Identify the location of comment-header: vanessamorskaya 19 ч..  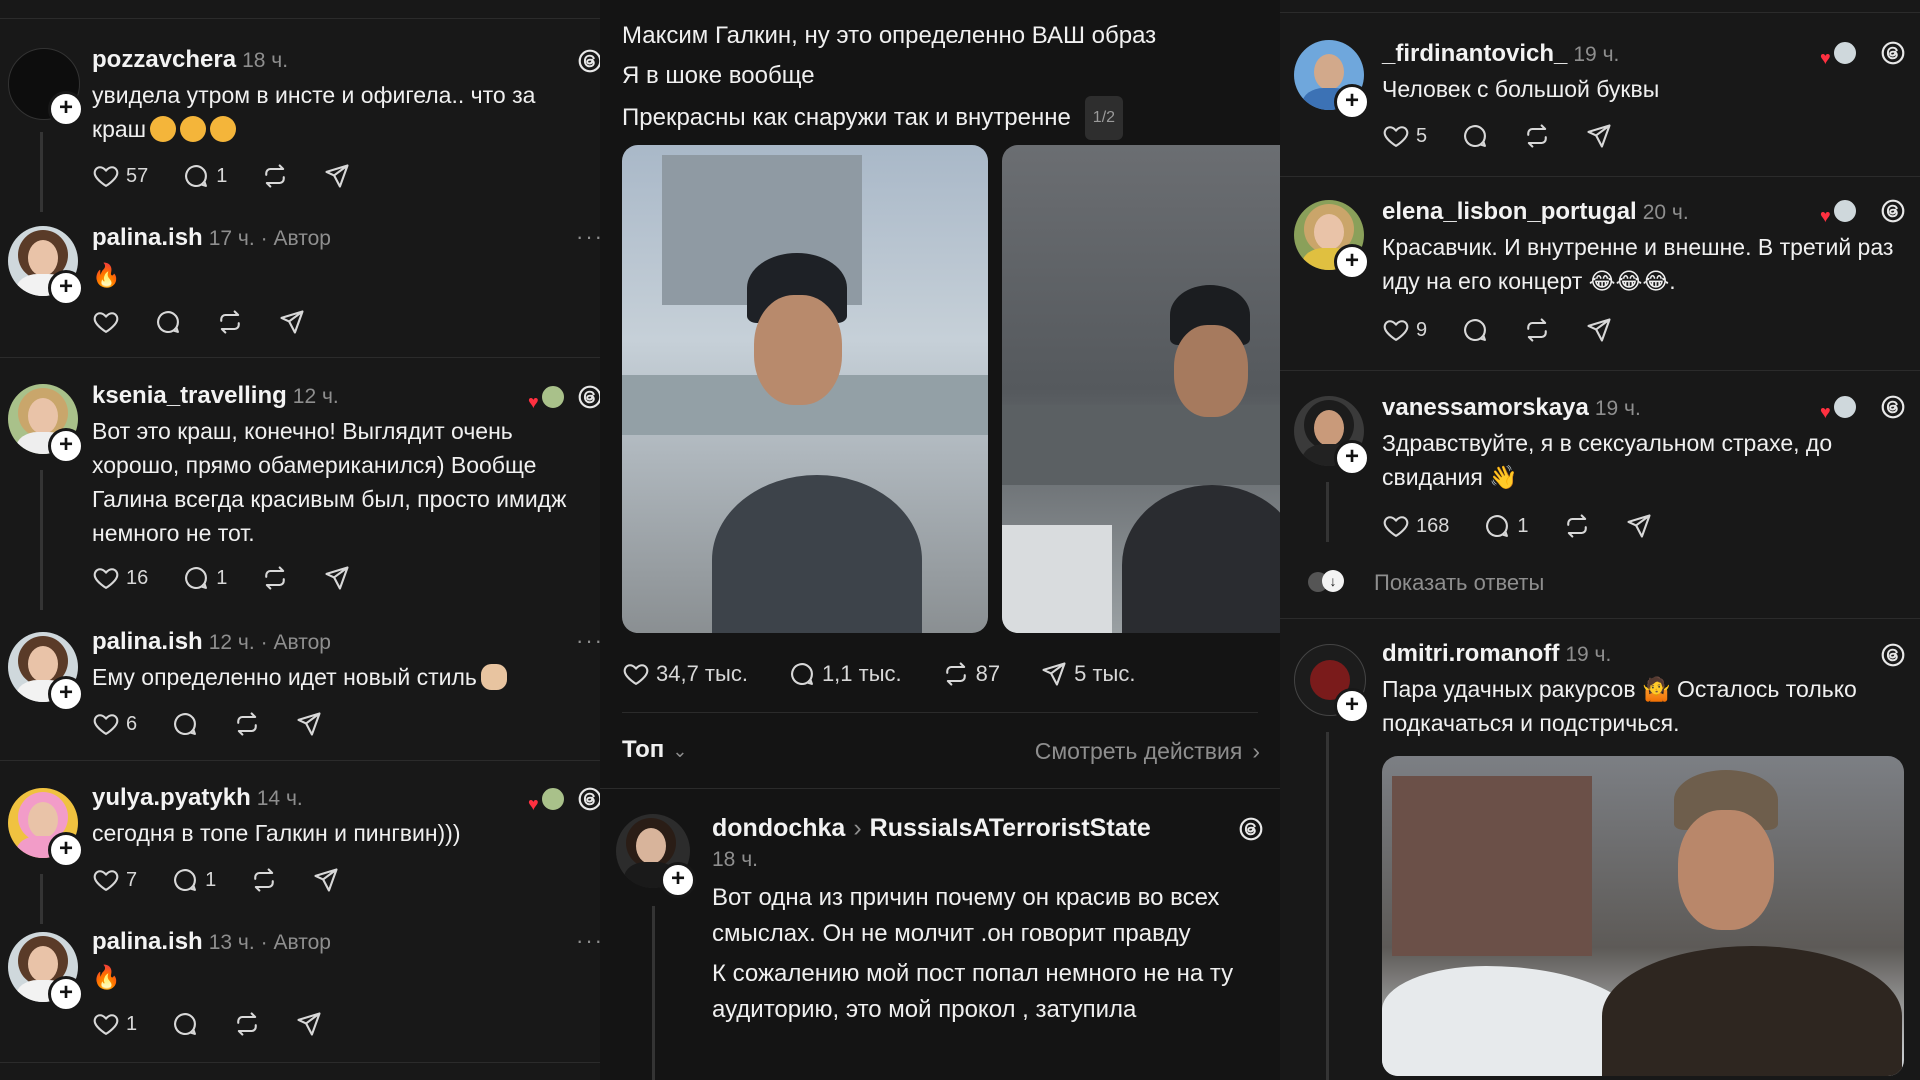
(1511, 408).